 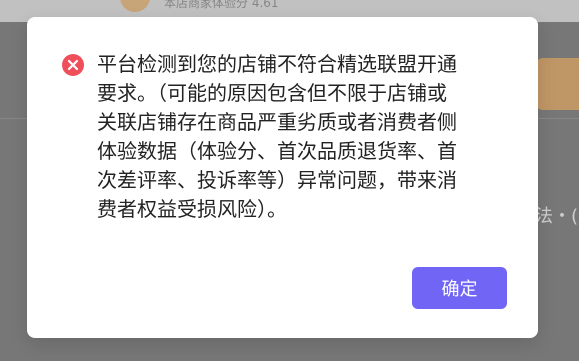 What do you see at coordinates (272, 93) in the screenshot?
I see `message-line: 要求。（可能的原因包含但不限于店铺或` at bounding box center [272, 93].